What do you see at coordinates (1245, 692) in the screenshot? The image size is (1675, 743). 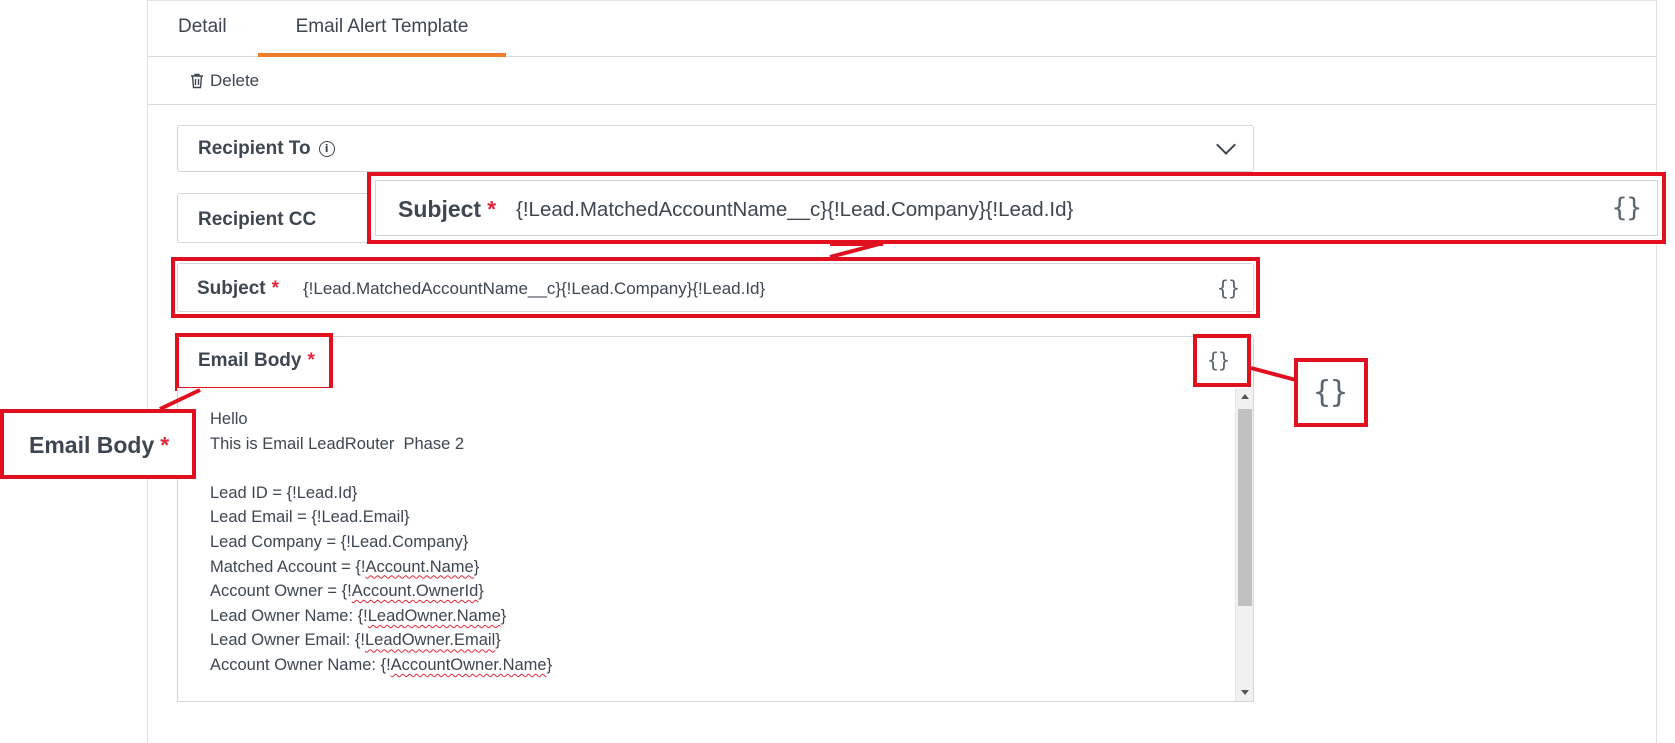 I see `scroll-down-icon` at bounding box center [1245, 692].